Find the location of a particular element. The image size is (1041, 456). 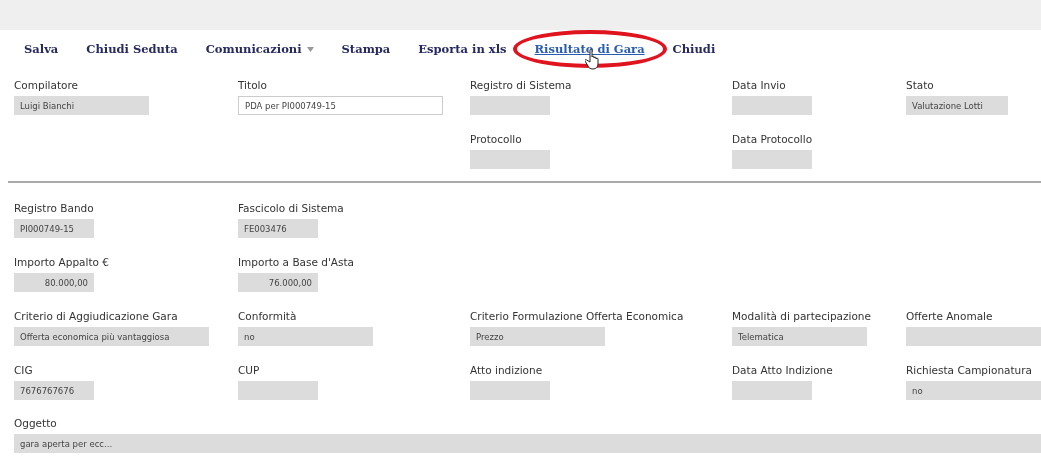

menu-button: Comunicazioni is located at coordinates (259, 49).